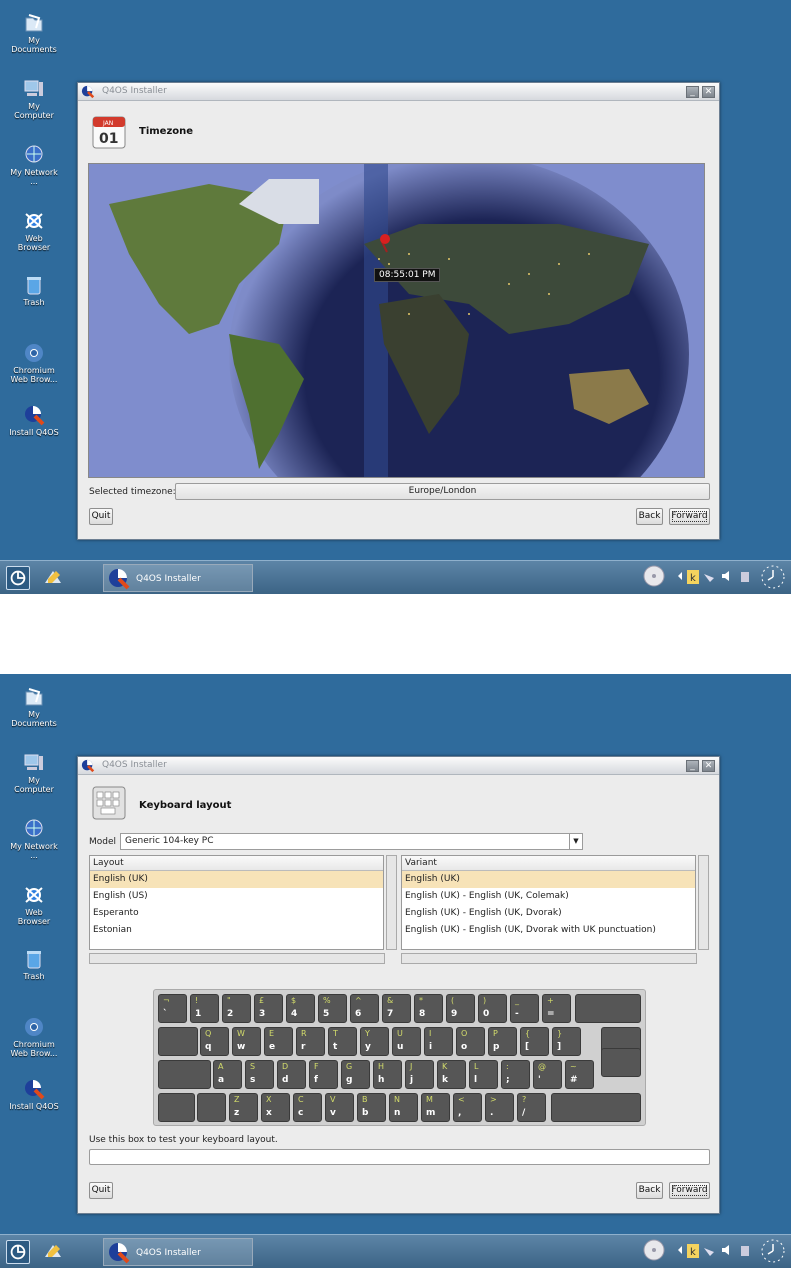 The width and height of the screenshot is (791, 1268). I want to click on list-item: Esperanto, so click(236, 913).